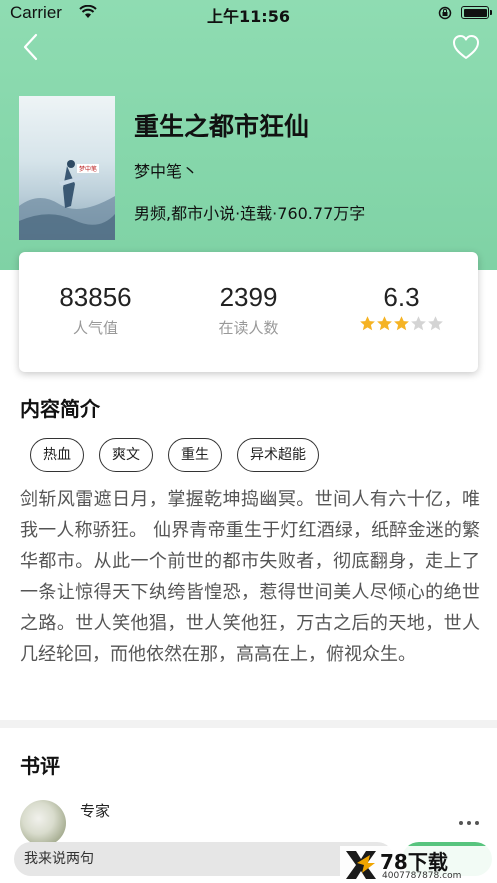  I want to click on tag-chip: 异术超能, so click(278, 455).